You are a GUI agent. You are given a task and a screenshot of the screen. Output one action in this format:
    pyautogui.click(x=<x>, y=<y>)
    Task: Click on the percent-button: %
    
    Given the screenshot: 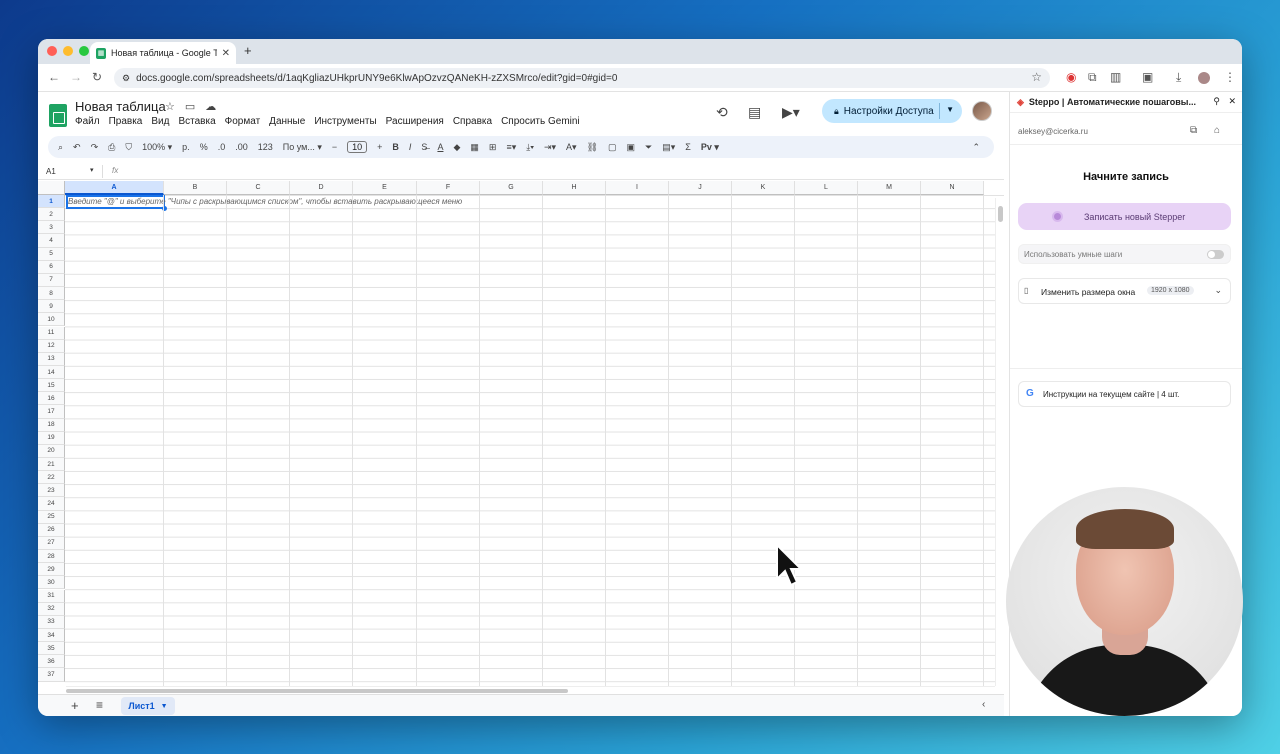 What is the action you would take?
    pyautogui.click(x=204, y=147)
    